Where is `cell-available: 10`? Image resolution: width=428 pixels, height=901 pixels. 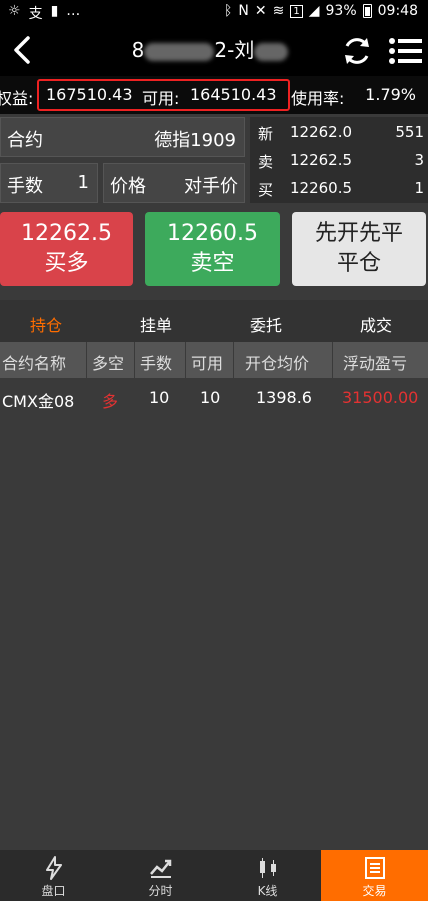
cell-available: 10 is located at coordinates (210, 397).